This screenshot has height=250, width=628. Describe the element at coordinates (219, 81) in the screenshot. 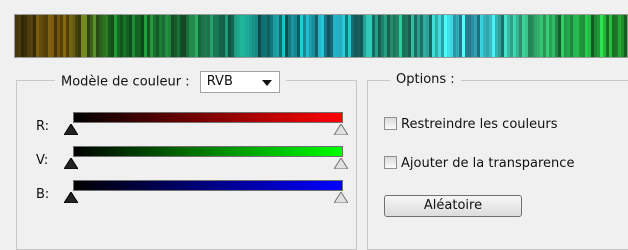

I see `color-model-select-value: RVB` at that location.